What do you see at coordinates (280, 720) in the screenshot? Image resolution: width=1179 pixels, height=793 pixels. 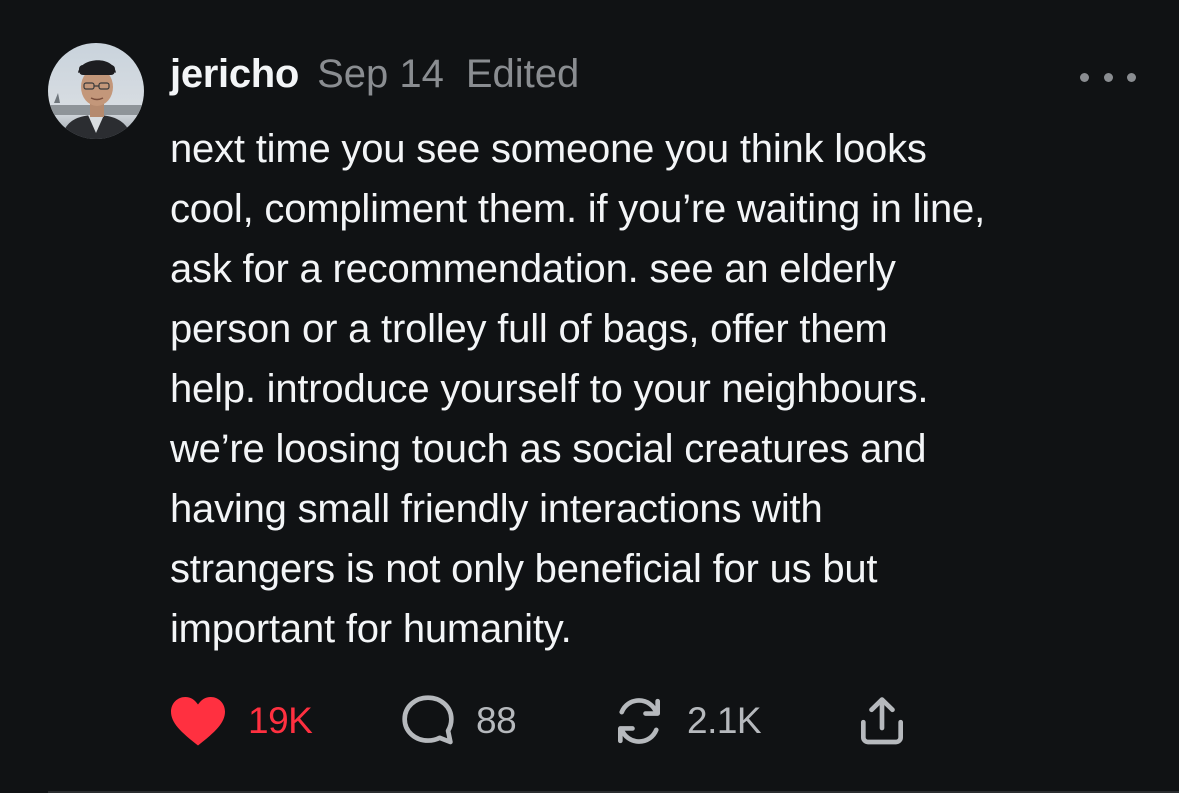 I see `like-count: 19K` at bounding box center [280, 720].